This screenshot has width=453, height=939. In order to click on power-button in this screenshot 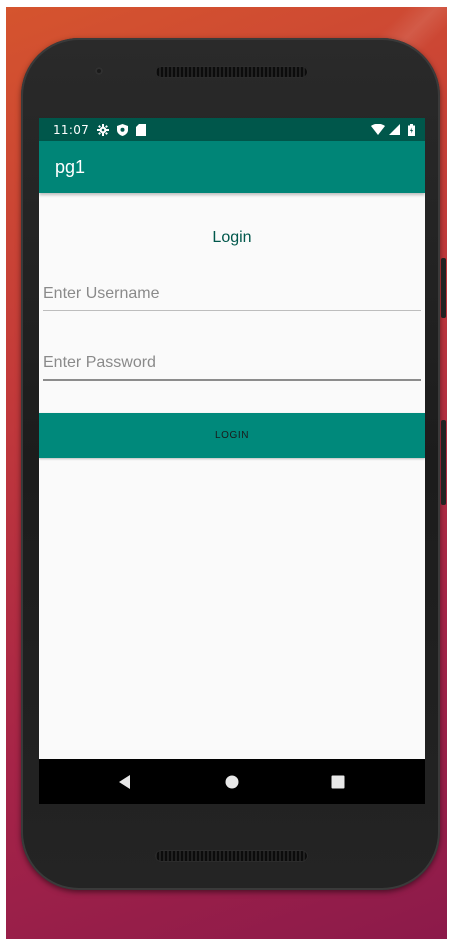, I will do `click(443, 462)`.